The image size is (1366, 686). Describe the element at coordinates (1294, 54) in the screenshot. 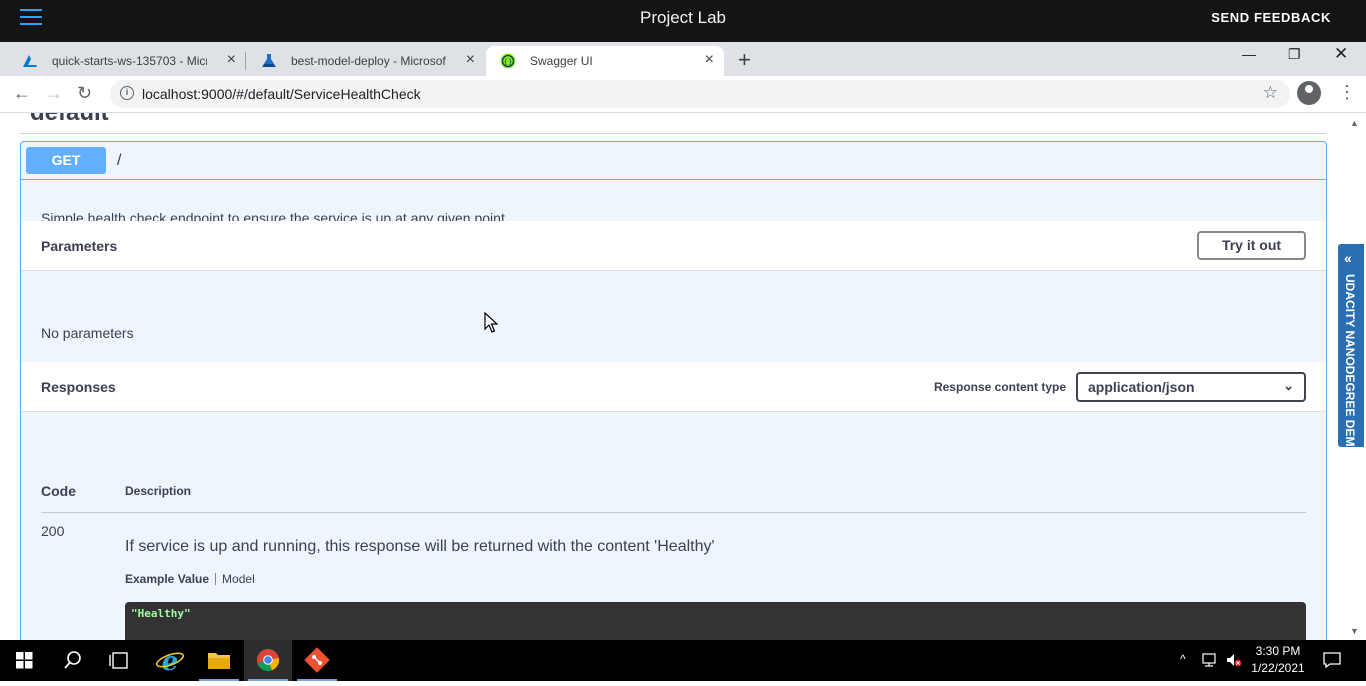

I see `restore-icon: ❐` at that location.